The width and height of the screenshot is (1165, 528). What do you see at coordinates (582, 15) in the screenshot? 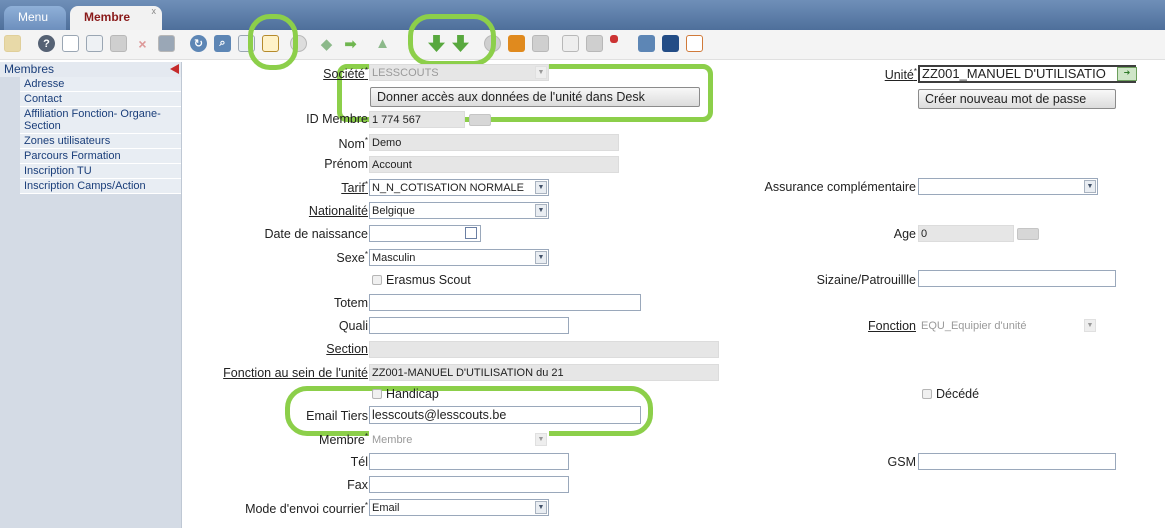
I see `tab-bar: Menu Membre x` at bounding box center [582, 15].